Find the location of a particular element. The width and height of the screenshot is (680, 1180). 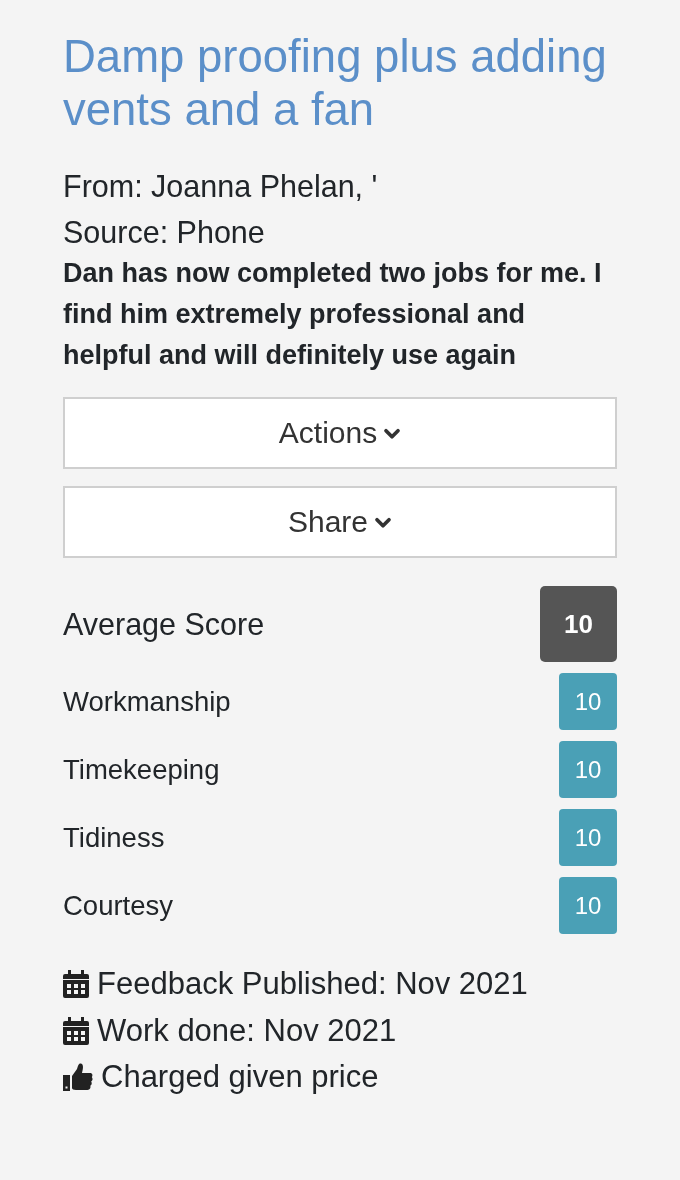

rating-label: Courtesy is located at coordinates (118, 905).